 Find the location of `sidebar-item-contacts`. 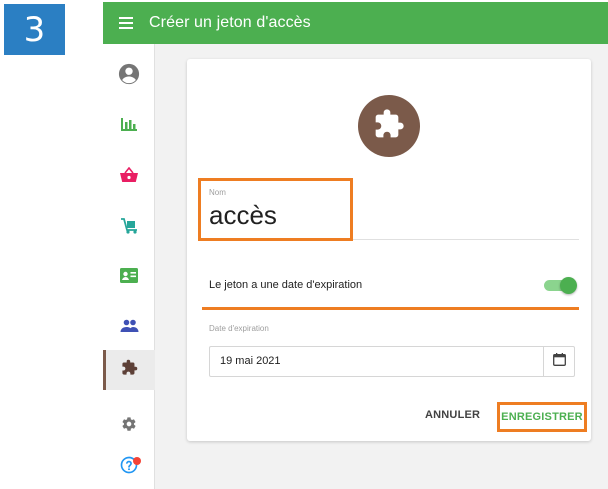

sidebar-item-contacts is located at coordinates (129, 278).